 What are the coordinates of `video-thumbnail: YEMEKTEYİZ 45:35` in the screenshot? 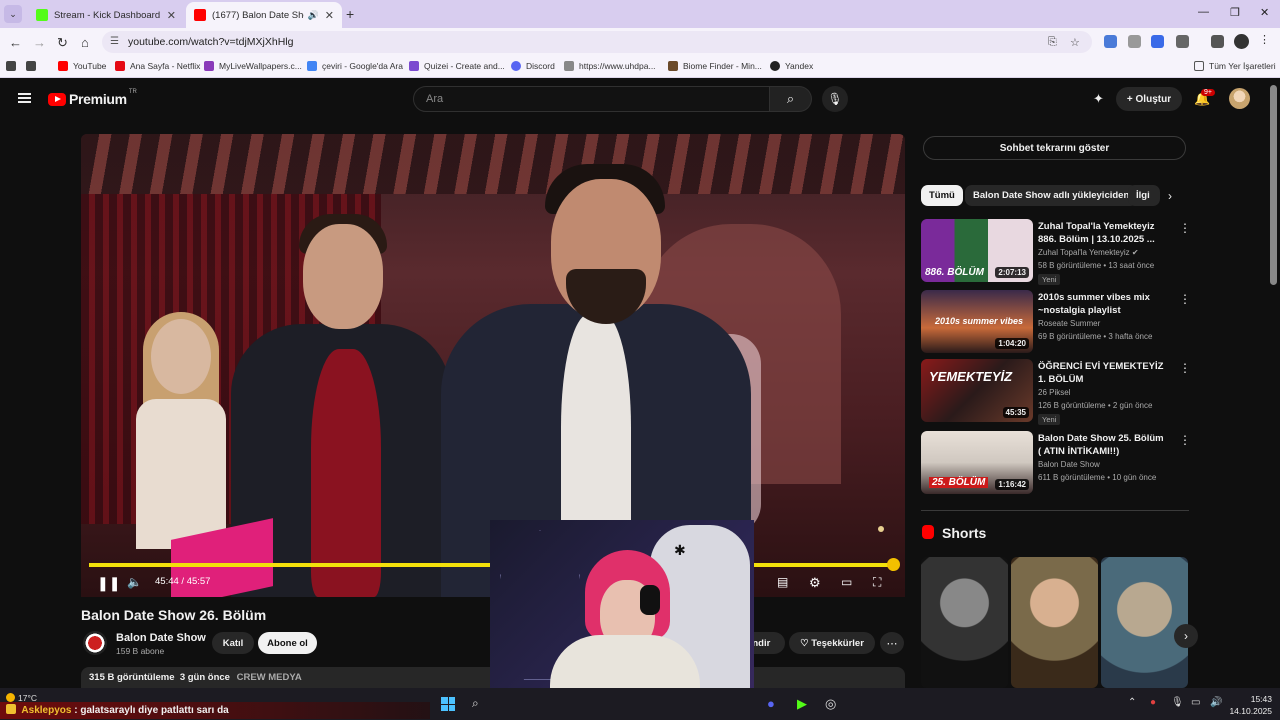 It's located at (977, 390).